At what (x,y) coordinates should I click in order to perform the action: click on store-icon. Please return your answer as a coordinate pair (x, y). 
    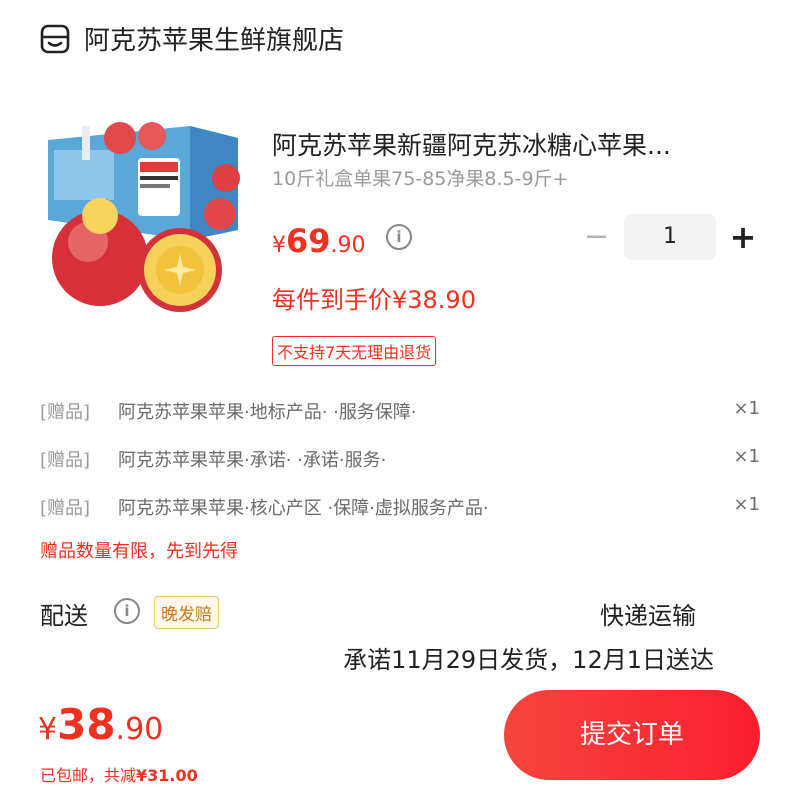
    Looking at the image, I should click on (55, 39).